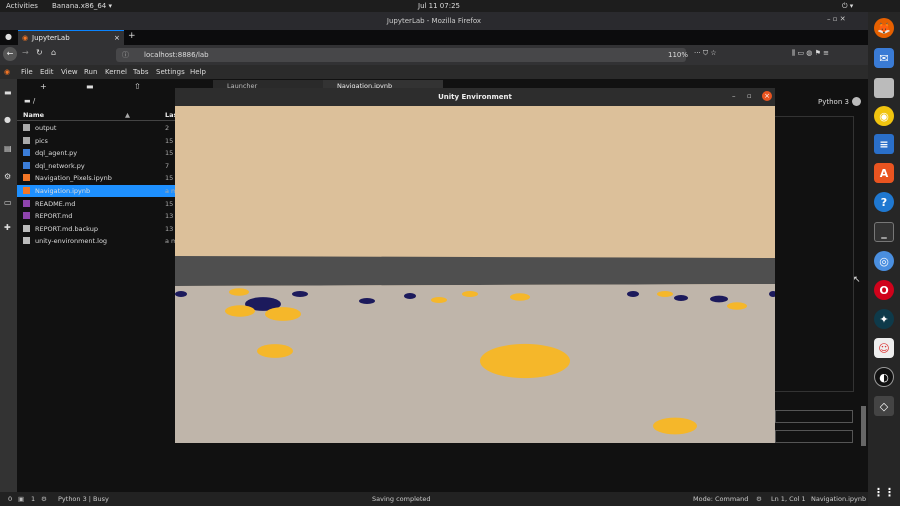 Image resolution: width=900 pixels, height=506 pixels. Describe the element at coordinates (749, 96) in the screenshot. I see `maximize-icon: ▫` at that location.